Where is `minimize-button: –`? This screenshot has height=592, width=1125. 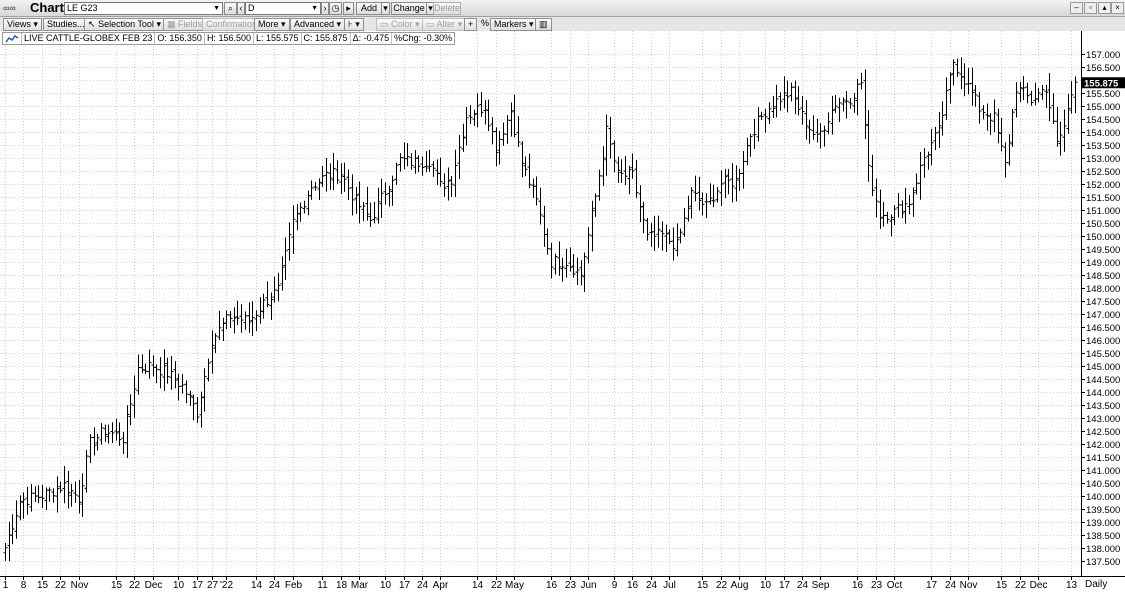 minimize-button: – is located at coordinates (1076, 8).